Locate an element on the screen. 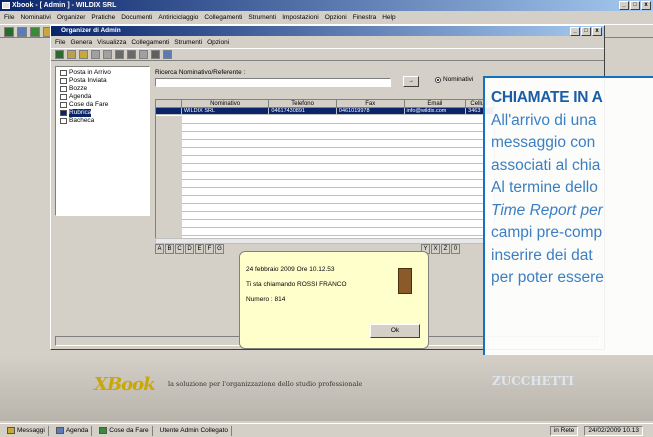  organizer-icon is located at coordinates (22, 32).